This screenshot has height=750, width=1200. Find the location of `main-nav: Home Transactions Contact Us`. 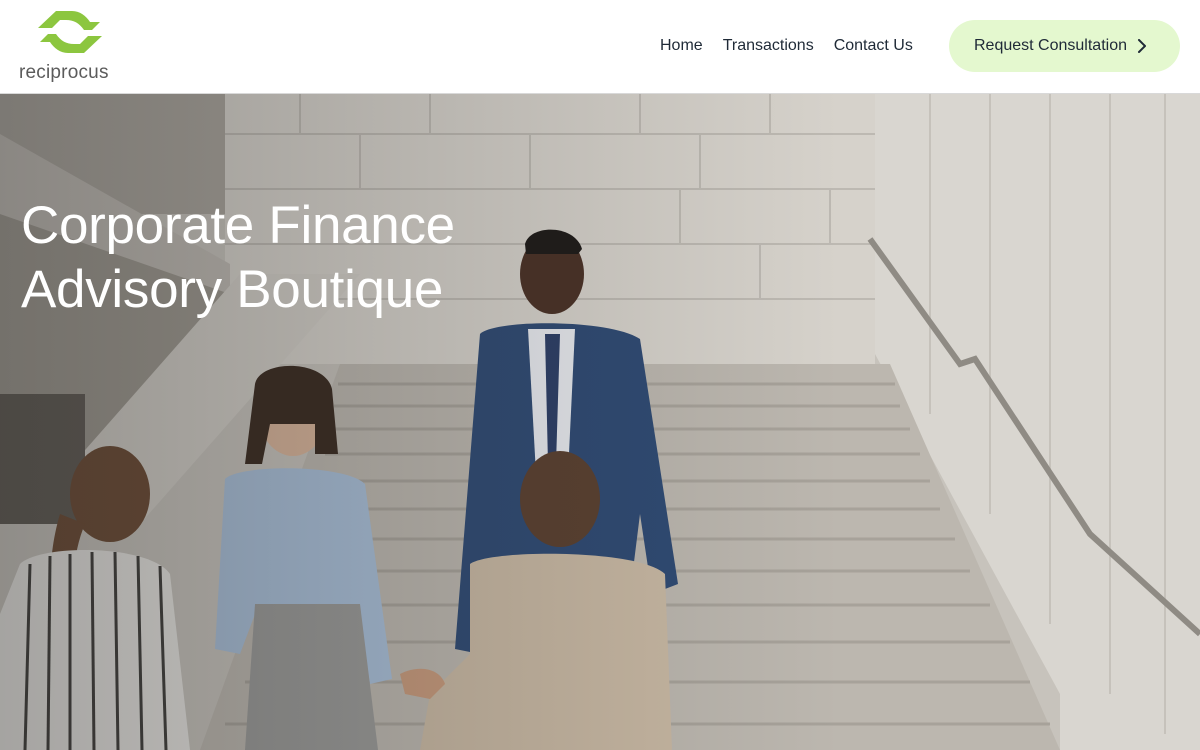

main-nav: Home Transactions Contact Us is located at coordinates (786, 46).